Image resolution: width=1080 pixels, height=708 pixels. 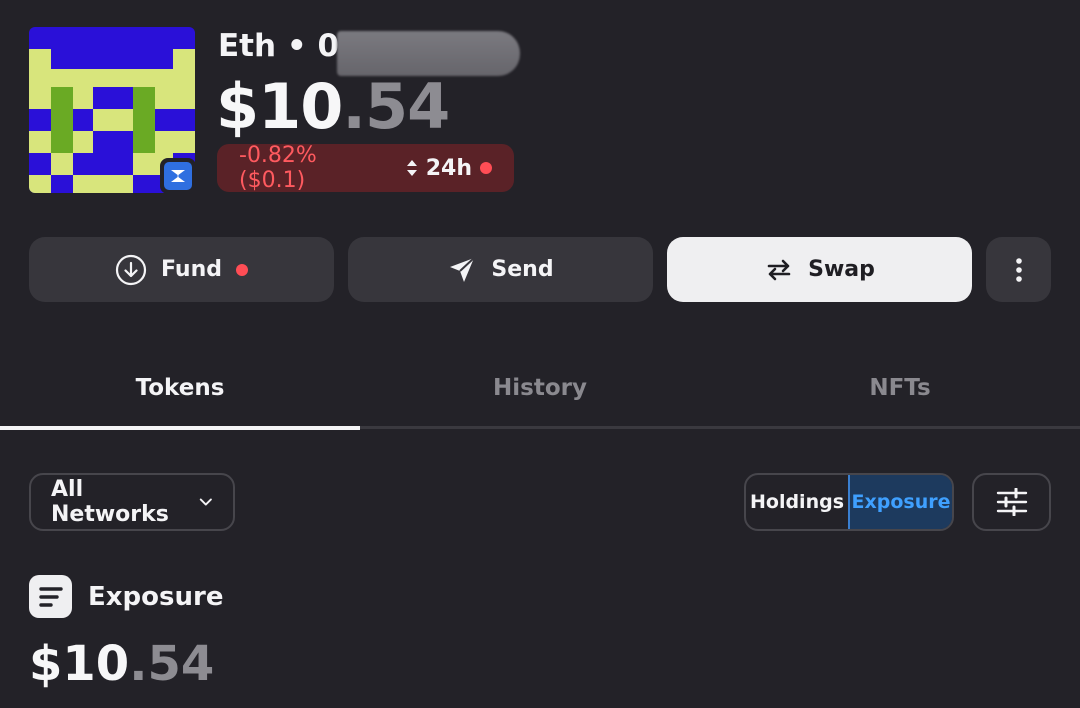 I want to click on more-options-button, so click(x=1018, y=269).